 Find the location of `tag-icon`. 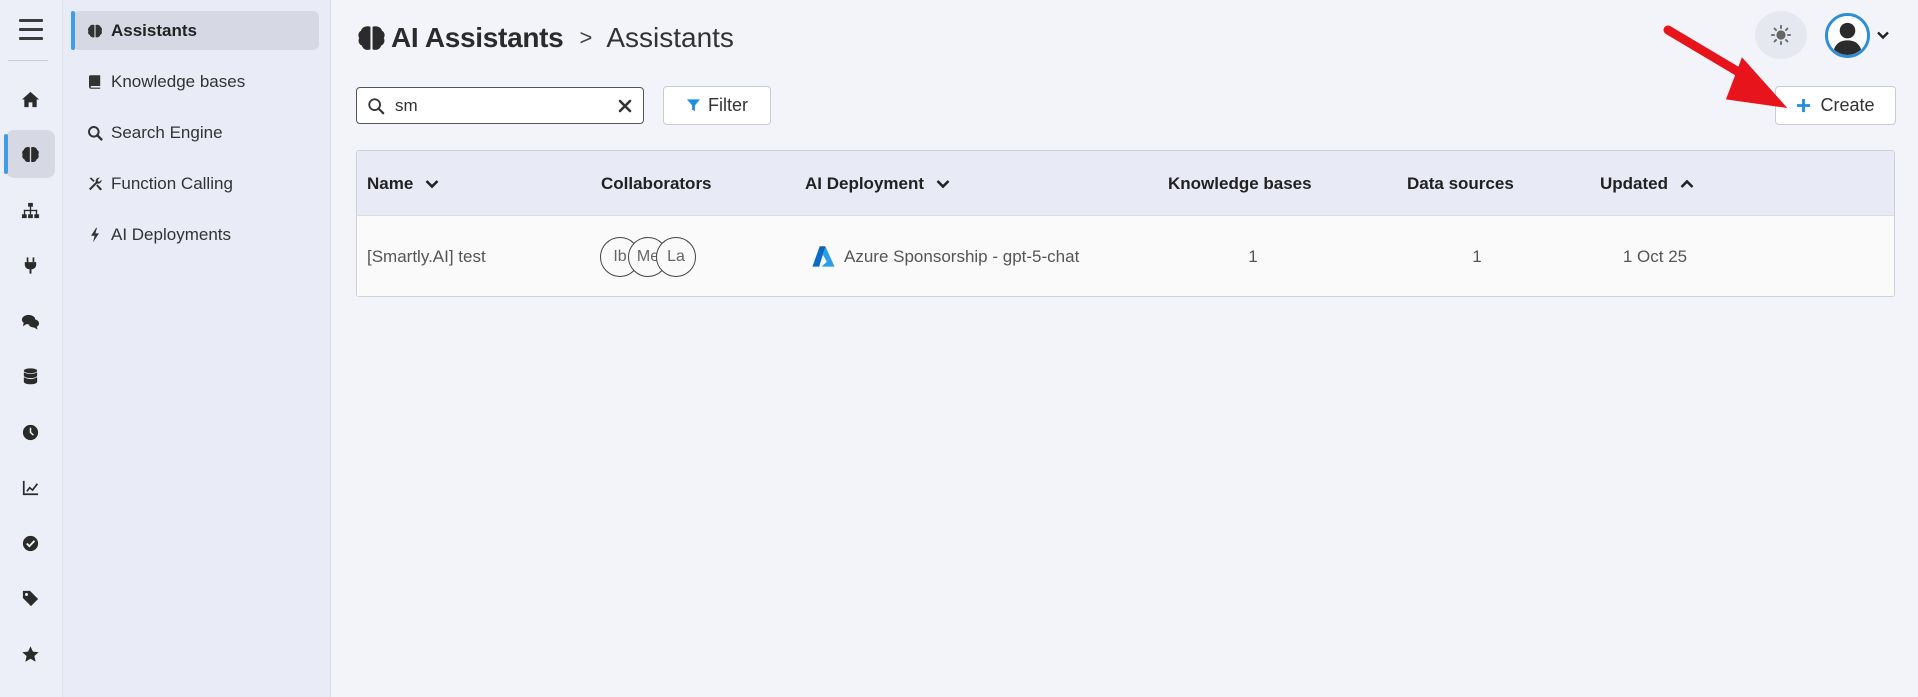

tag-icon is located at coordinates (30, 598).